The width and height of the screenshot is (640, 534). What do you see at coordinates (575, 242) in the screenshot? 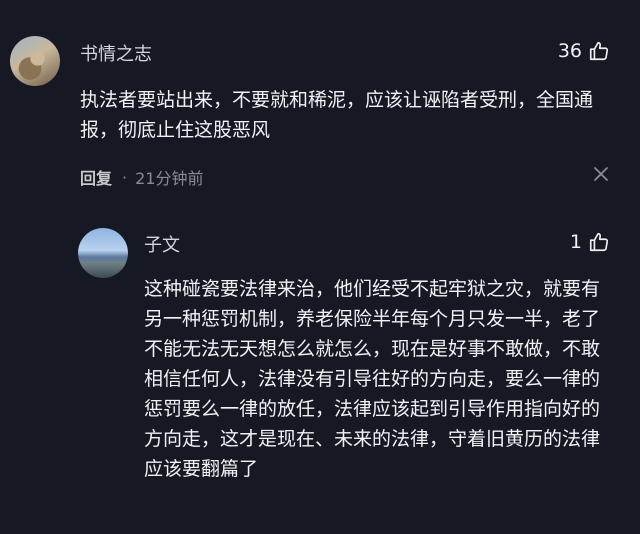
I see `reply-like-count: 1` at bounding box center [575, 242].